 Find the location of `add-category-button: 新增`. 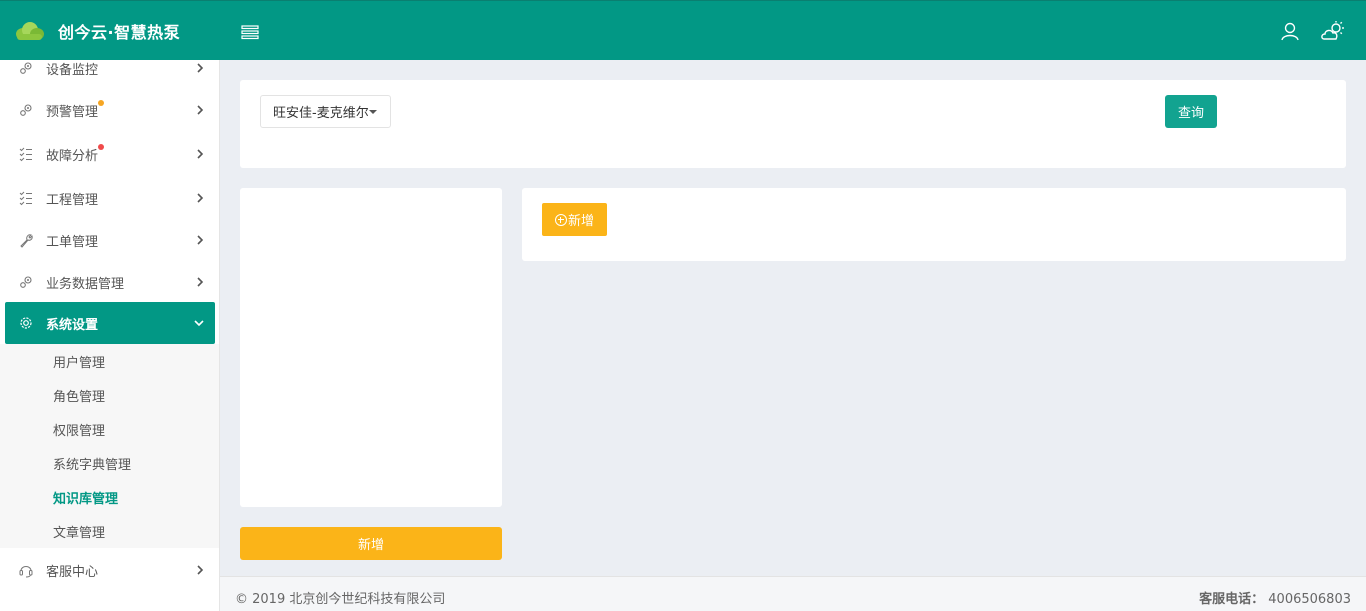

add-category-button: 新增 is located at coordinates (371, 543).